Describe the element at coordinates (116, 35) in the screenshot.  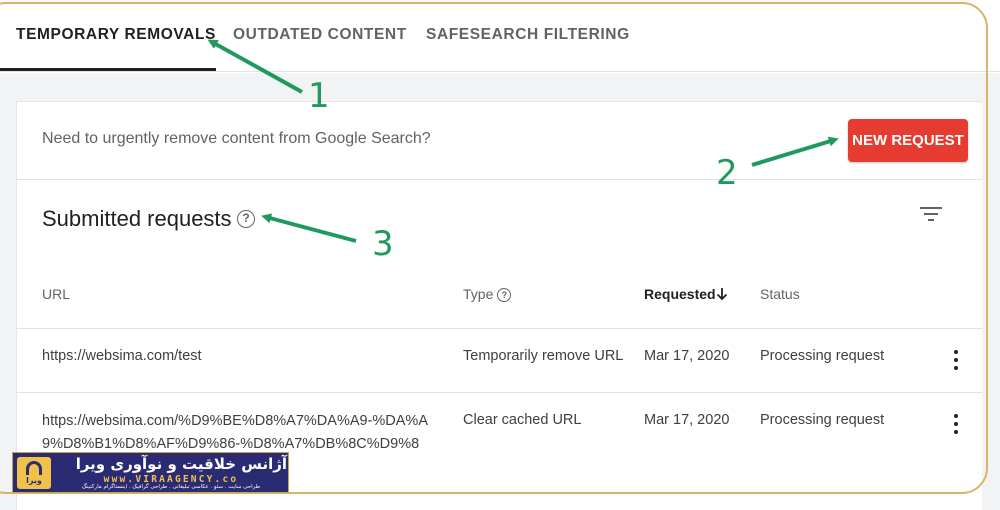
I see `tab-temporary-removals: TEMPORARY REMOVALS` at that location.